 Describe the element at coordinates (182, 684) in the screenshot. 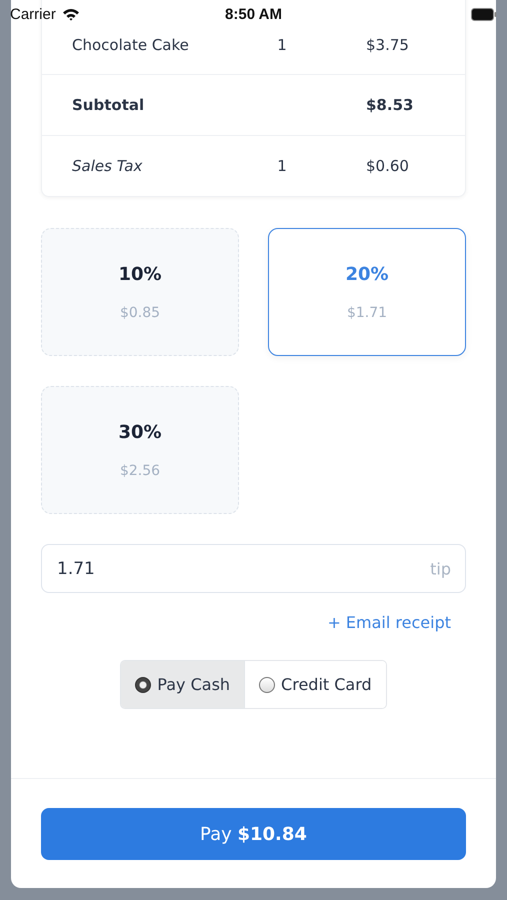

I see `payment-method-option: Pay Cash` at that location.